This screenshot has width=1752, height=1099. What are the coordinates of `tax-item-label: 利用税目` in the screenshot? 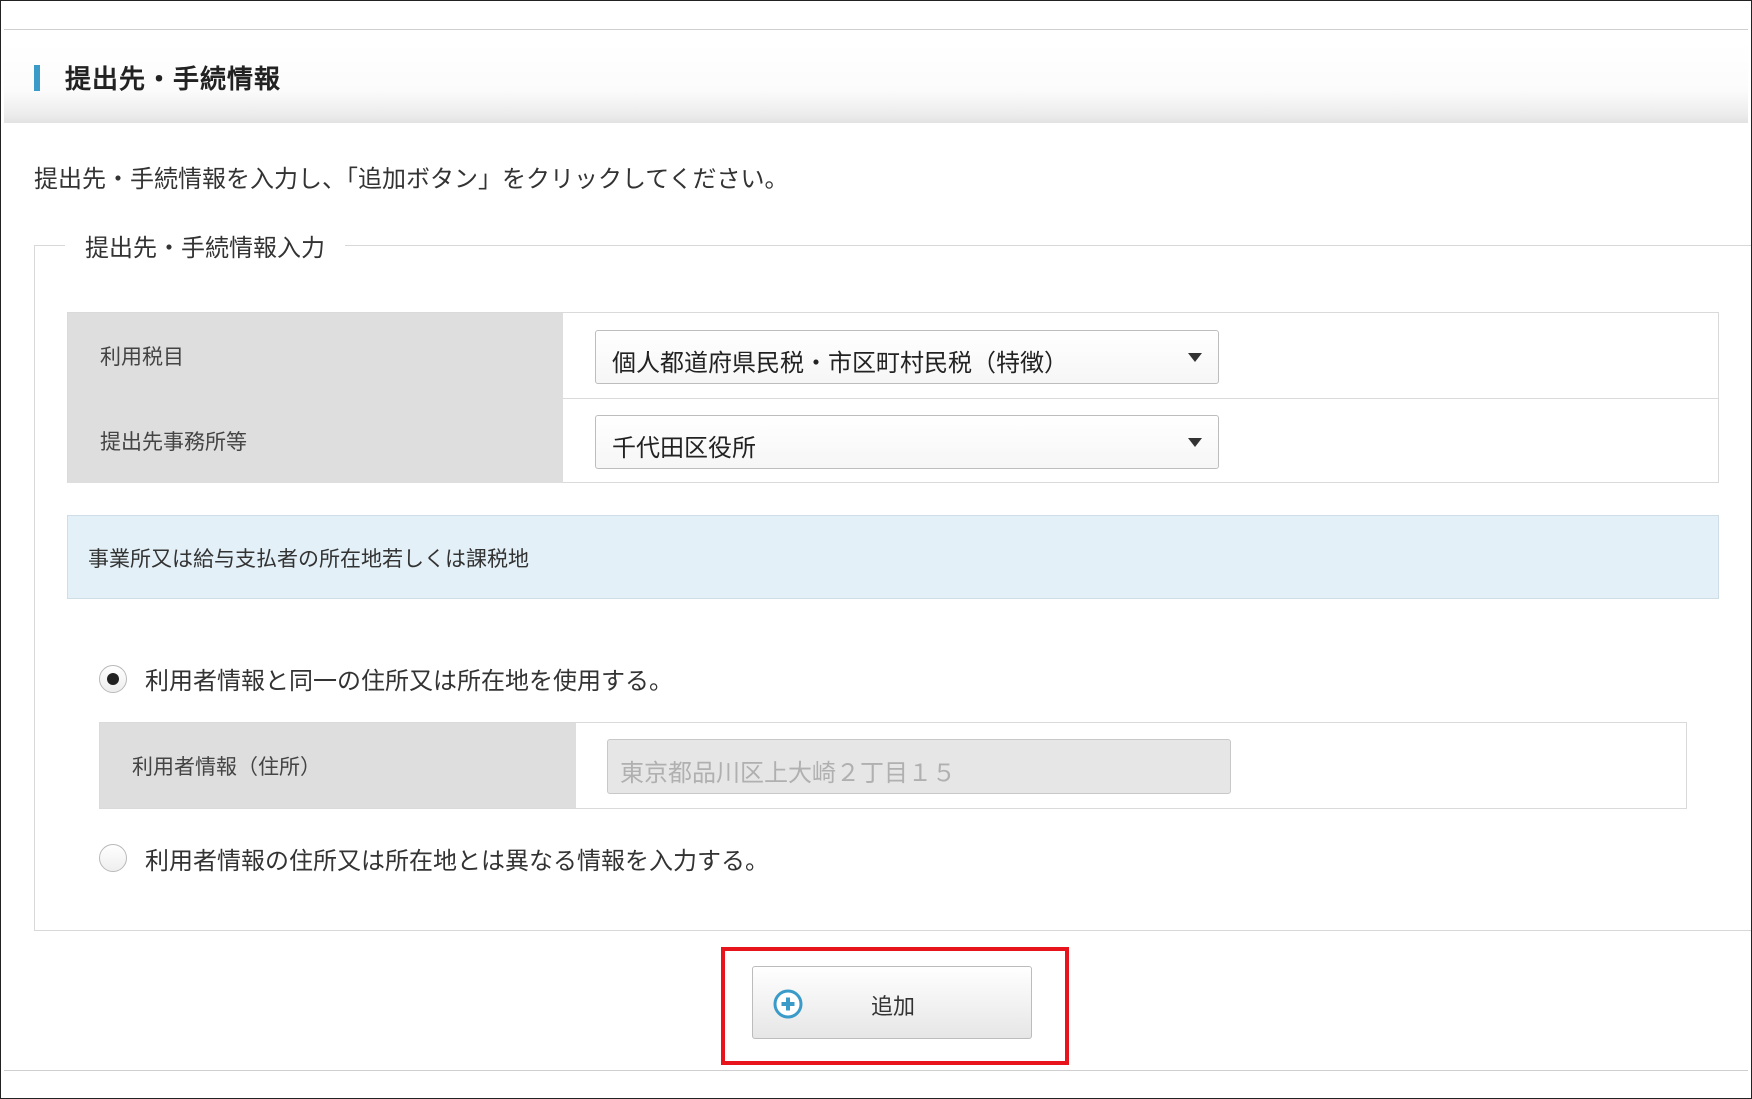 It's located at (315, 355).